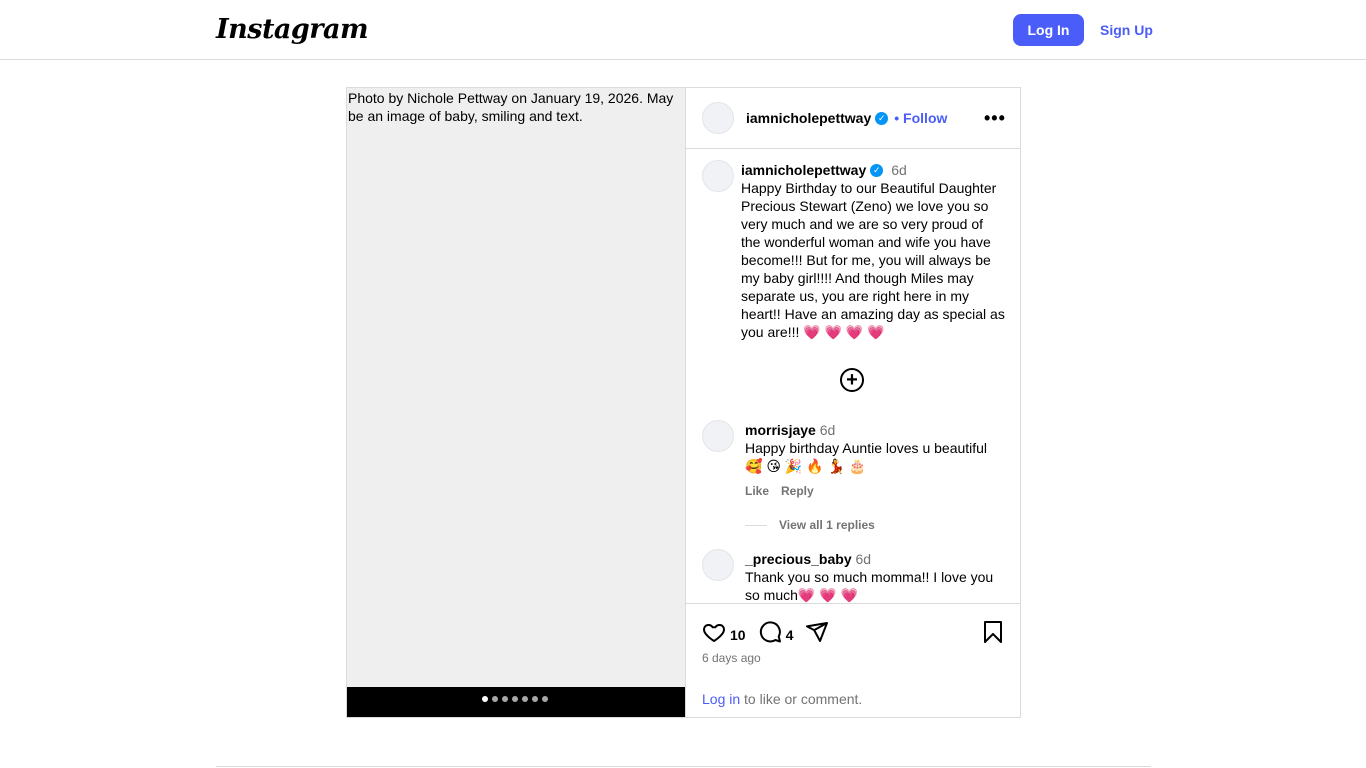  What do you see at coordinates (827, 525) in the screenshot?
I see `view-replies-label: View all 1 replies` at bounding box center [827, 525].